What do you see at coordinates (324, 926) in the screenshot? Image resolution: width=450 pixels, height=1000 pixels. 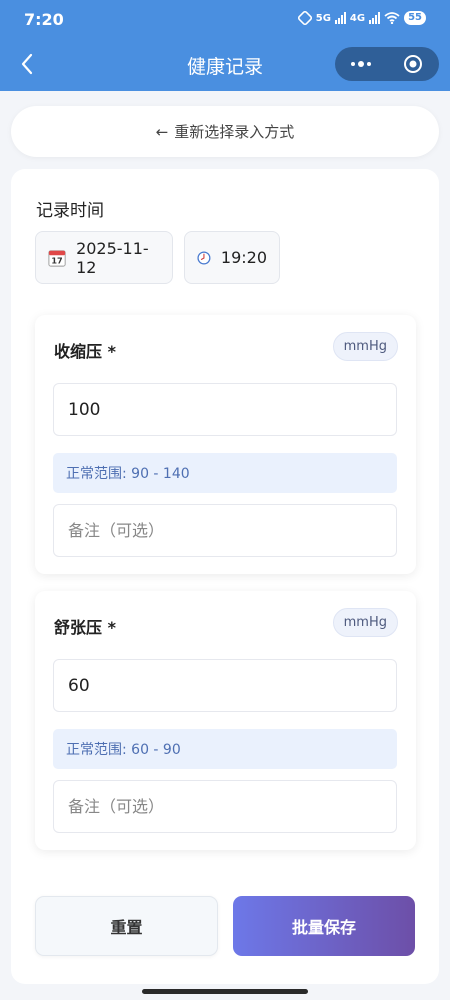 I see `batch-save-button: 批量保存` at bounding box center [324, 926].